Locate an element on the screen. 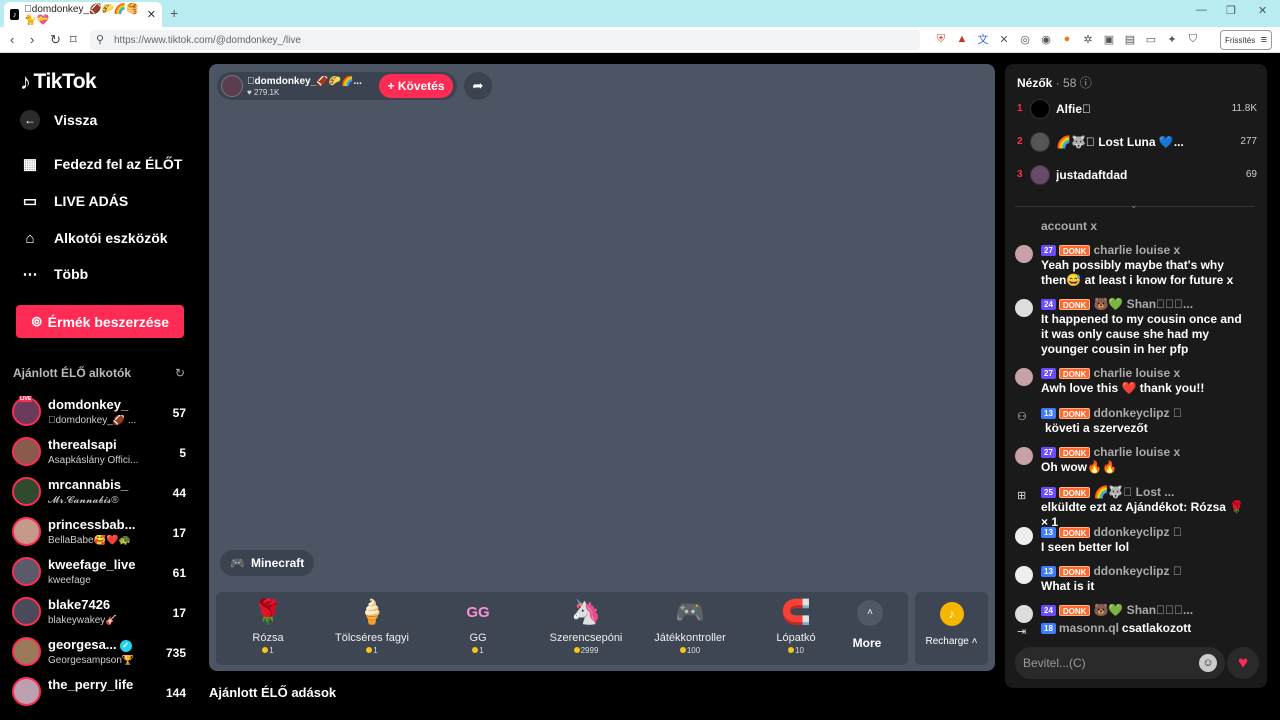 The height and width of the screenshot is (720, 1280). recharge-button: ♪ Recharge ˄ is located at coordinates (951, 628).